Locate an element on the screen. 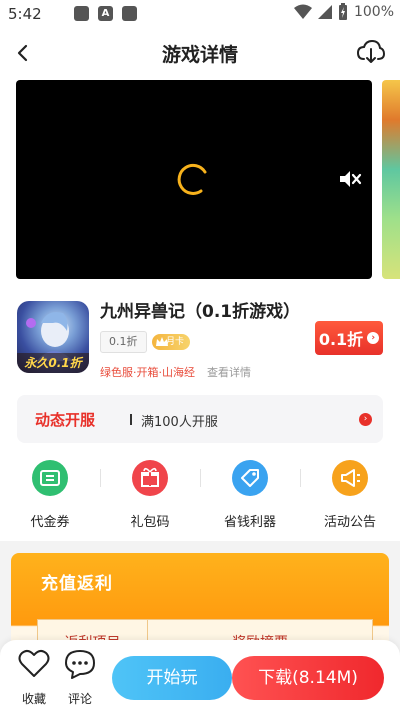 The width and height of the screenshot is (400, 710). megaphone-icon is located at coordinates (350, 478).